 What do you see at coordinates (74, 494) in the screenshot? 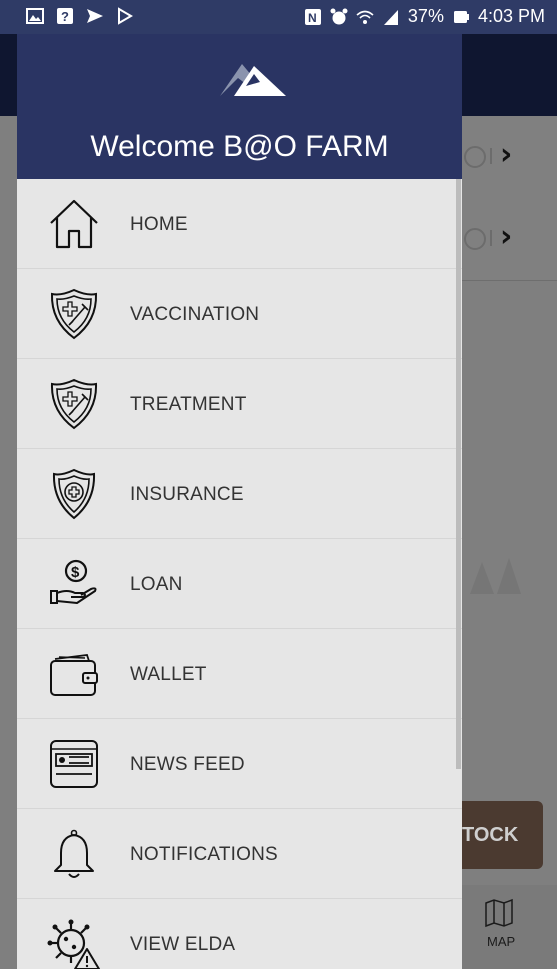
I see `insurance-shield-icon` at bounding box center [74, 494].